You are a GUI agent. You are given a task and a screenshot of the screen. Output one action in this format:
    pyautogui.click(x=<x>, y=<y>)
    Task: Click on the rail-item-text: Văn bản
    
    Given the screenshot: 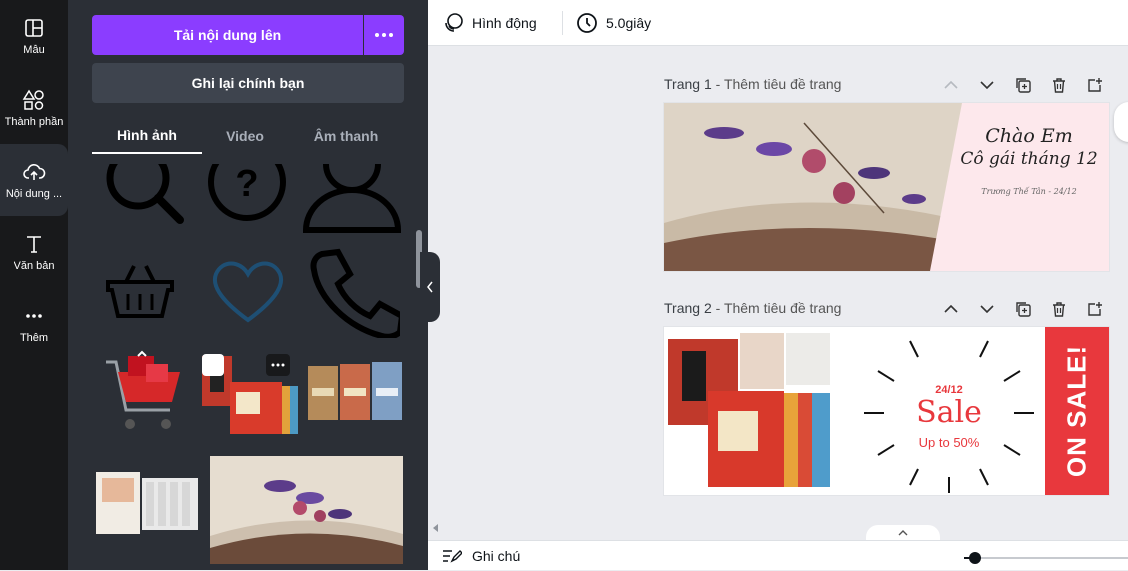 What is the action you would take?
    pyautogui.click(x=34, y=252)
    